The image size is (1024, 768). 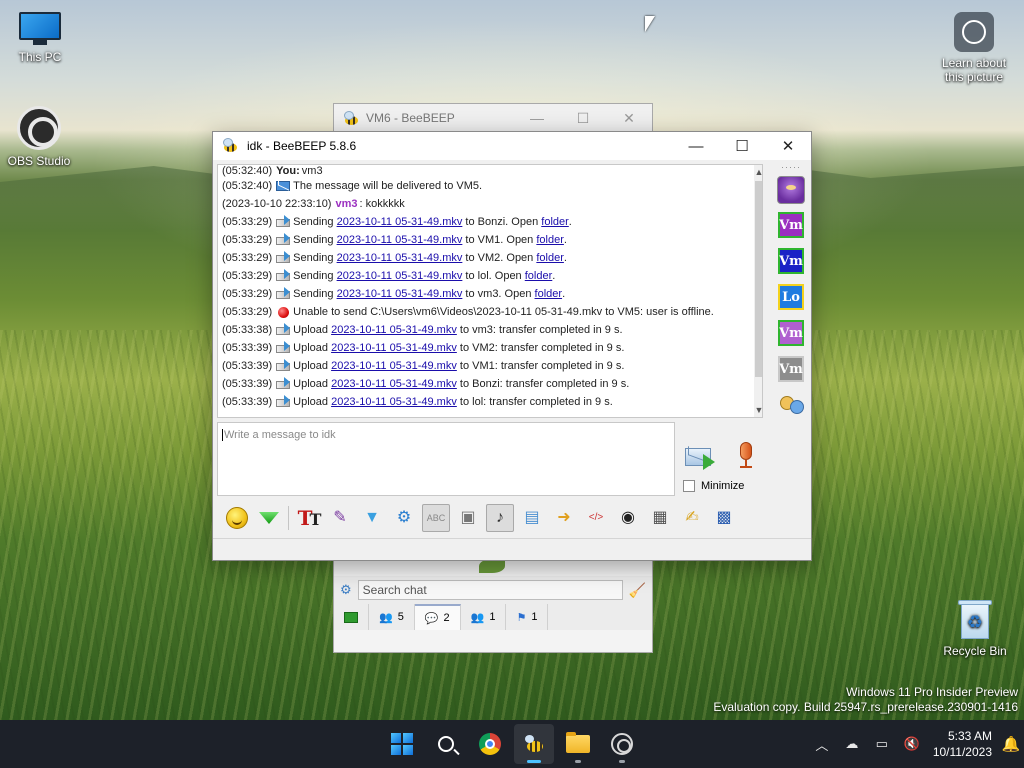 I want to click on send-message-icon, so click(x=701, y=458).